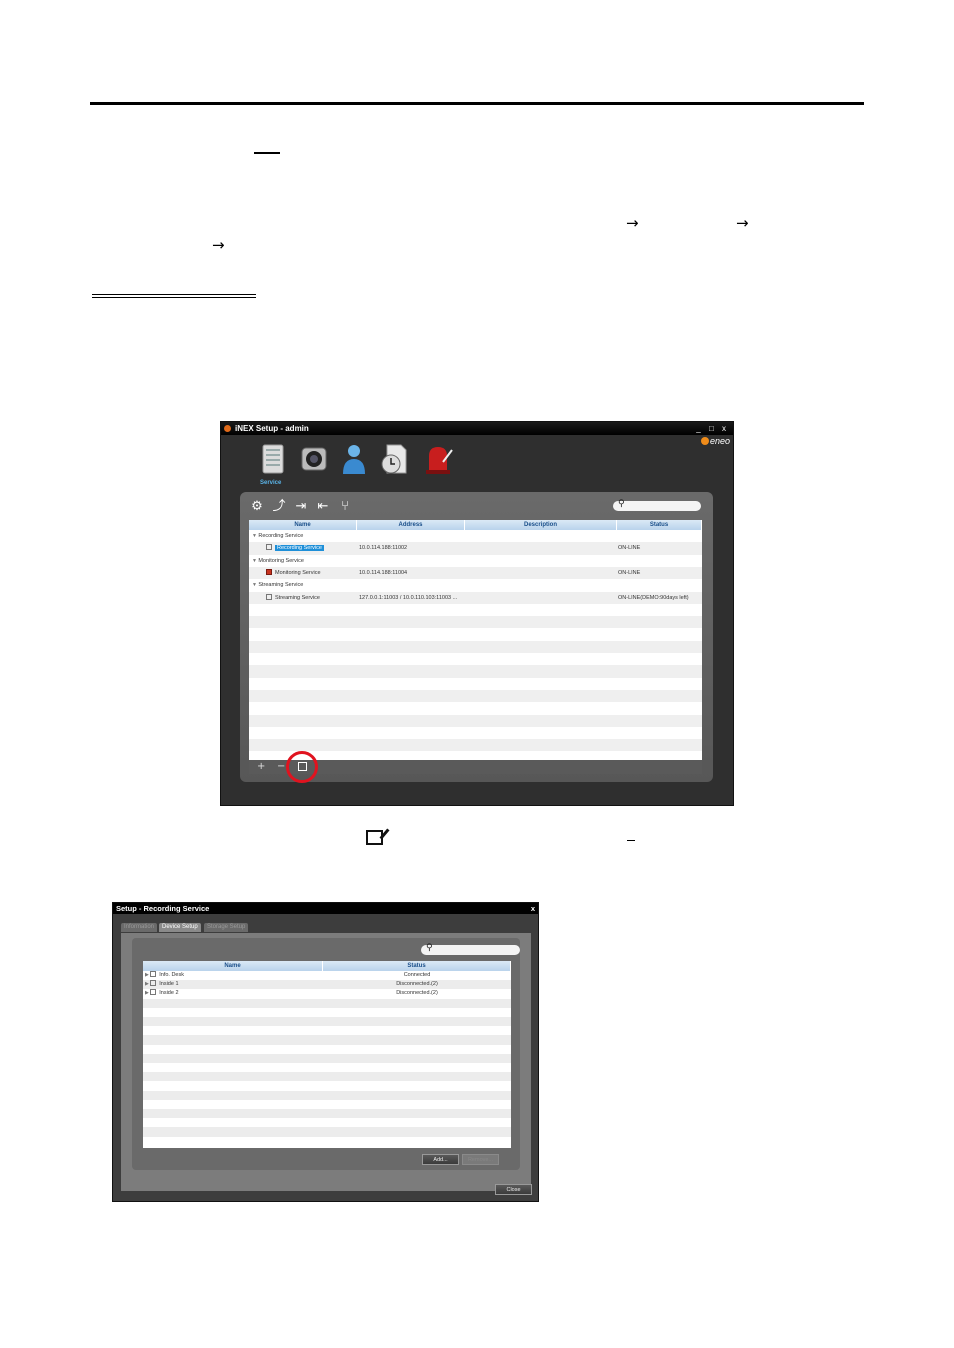 The image size is (954, 1348). I want to click on nav-label-service: Service, so click(271, 483).